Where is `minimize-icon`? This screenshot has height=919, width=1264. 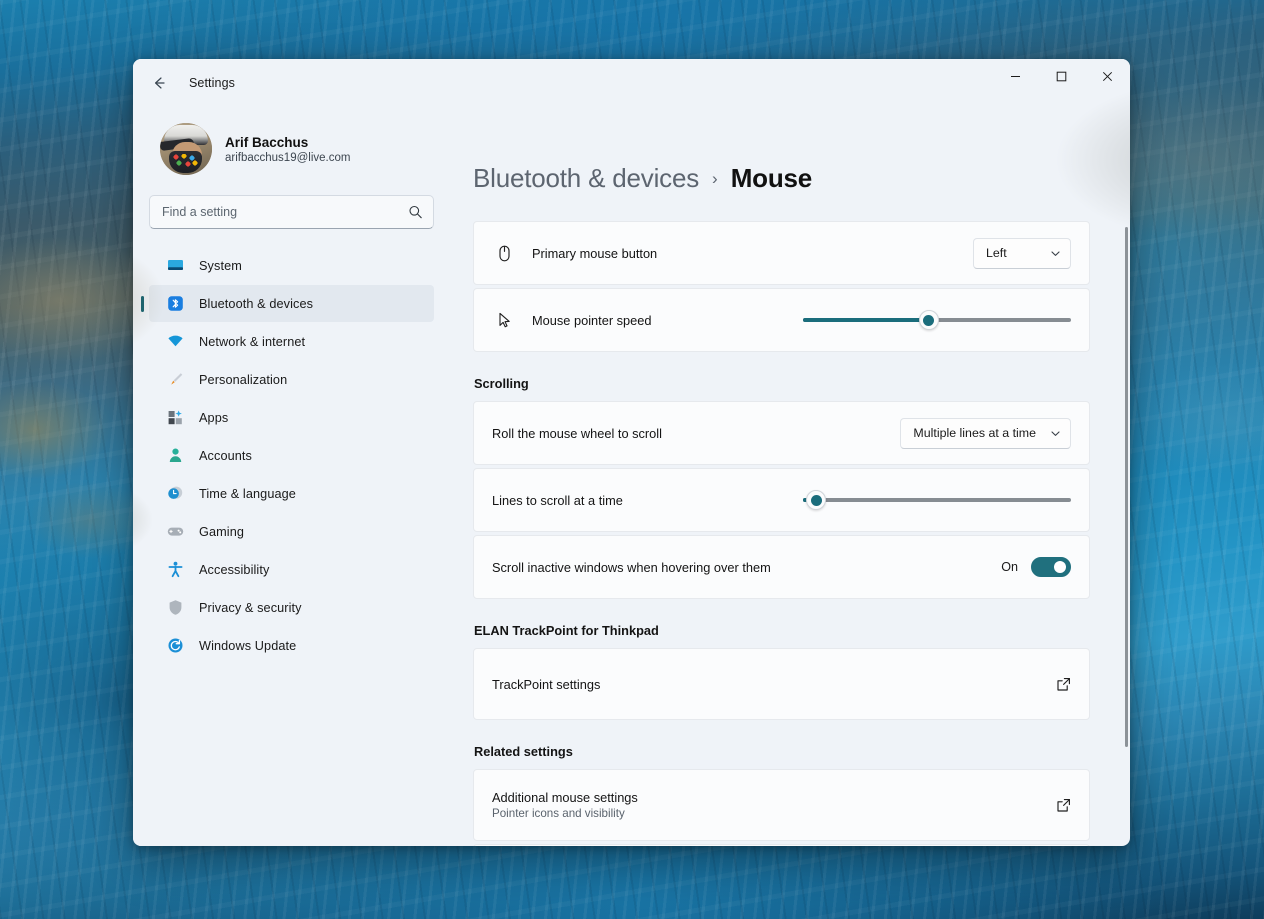
minimize-icon is located at coordinates (1015, 76).